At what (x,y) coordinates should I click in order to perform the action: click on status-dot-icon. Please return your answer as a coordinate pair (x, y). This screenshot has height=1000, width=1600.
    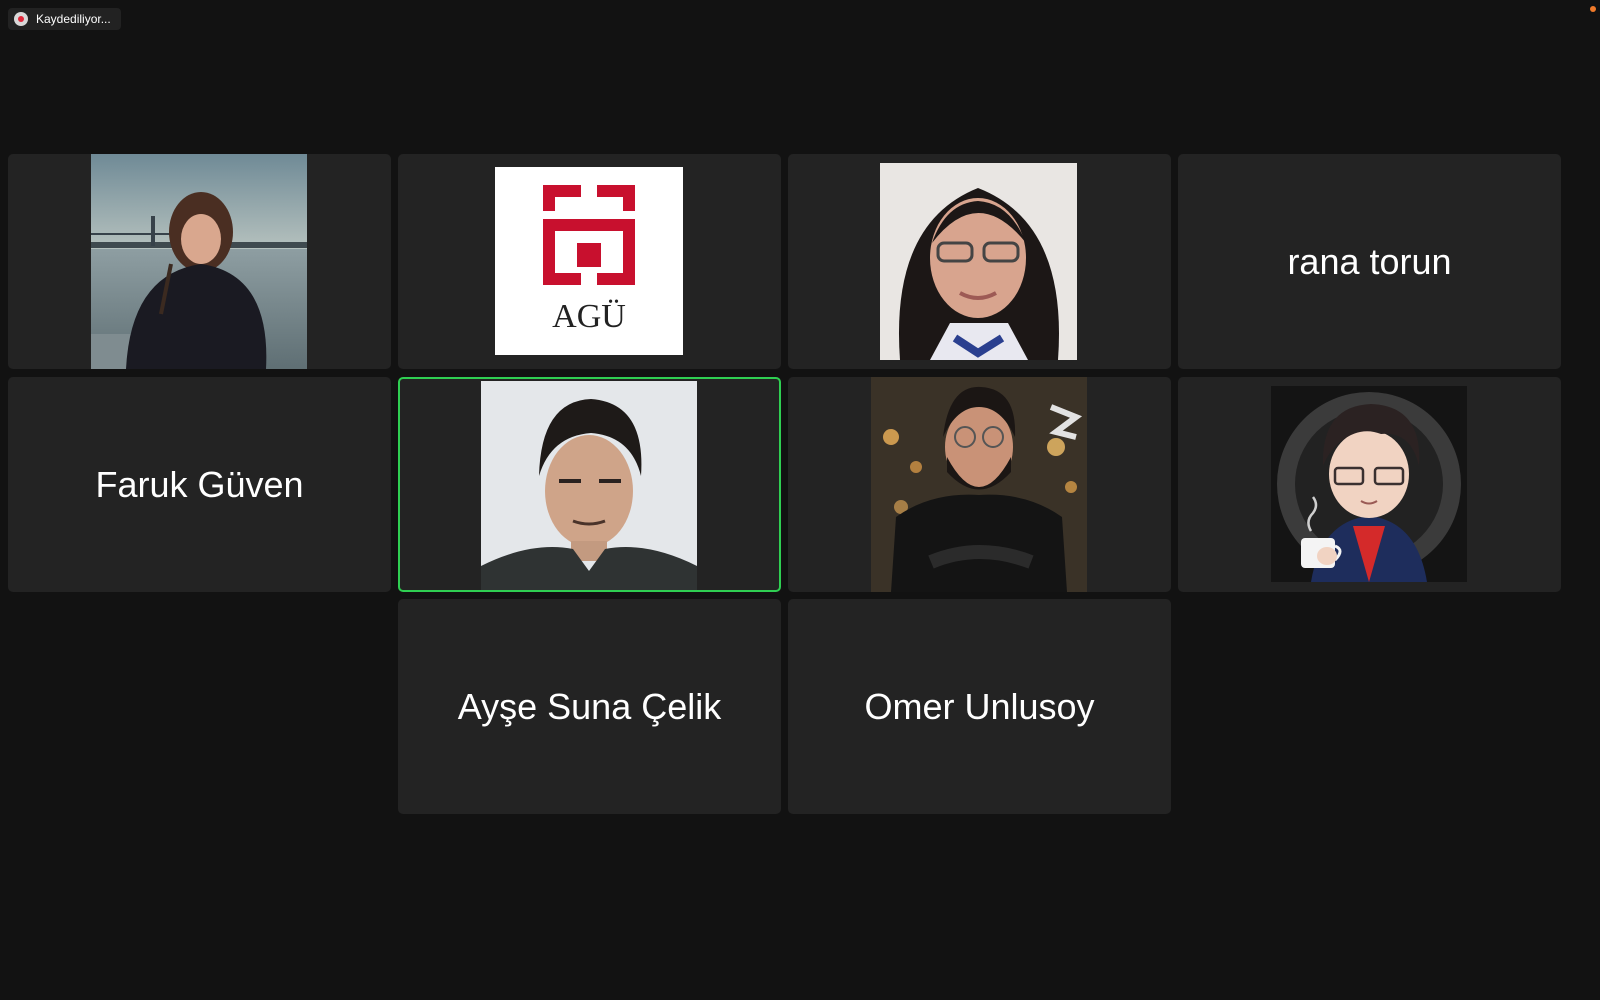
    Looking at the image, I should click on (1593, 9).